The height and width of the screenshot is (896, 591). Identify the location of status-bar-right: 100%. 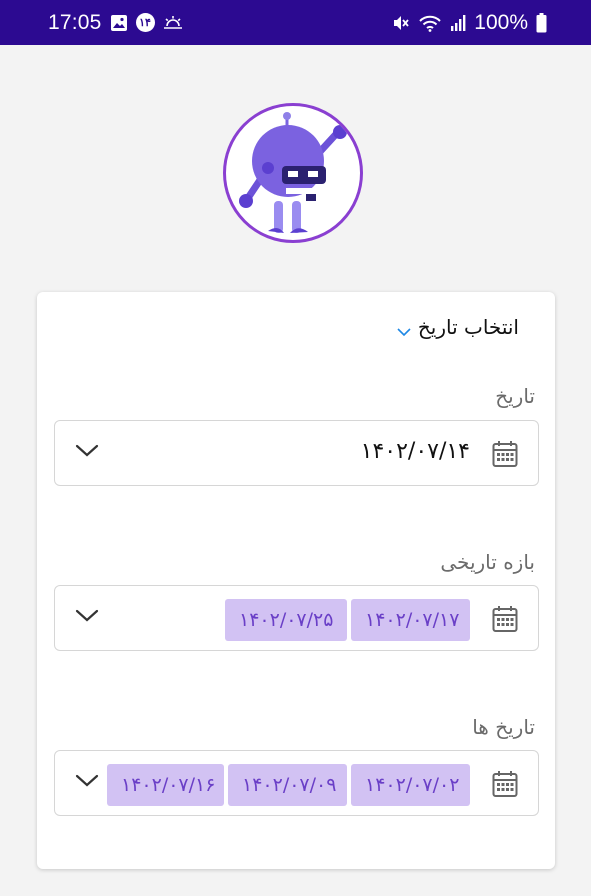
(469, 23).